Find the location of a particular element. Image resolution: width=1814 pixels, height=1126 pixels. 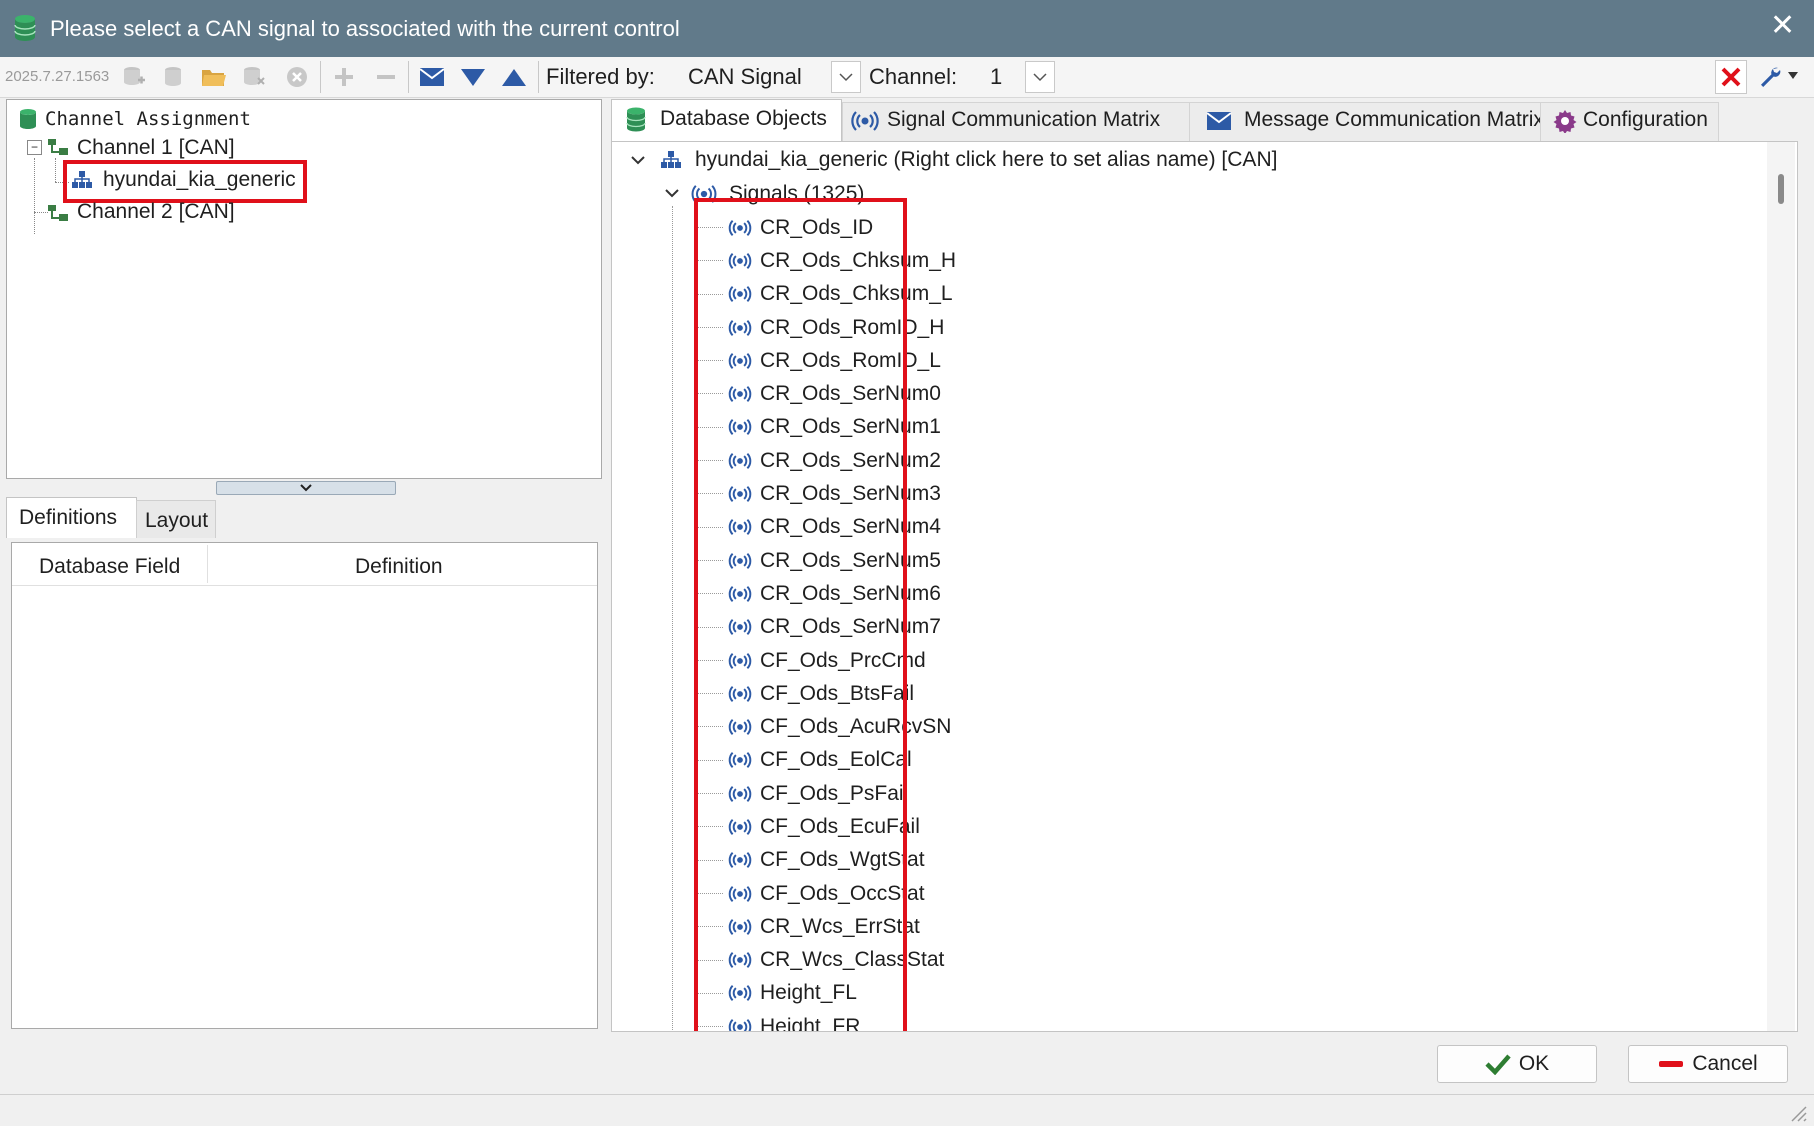

tree-channel-2: Channel 2 [CAN] is located at coordinates (156, 212).